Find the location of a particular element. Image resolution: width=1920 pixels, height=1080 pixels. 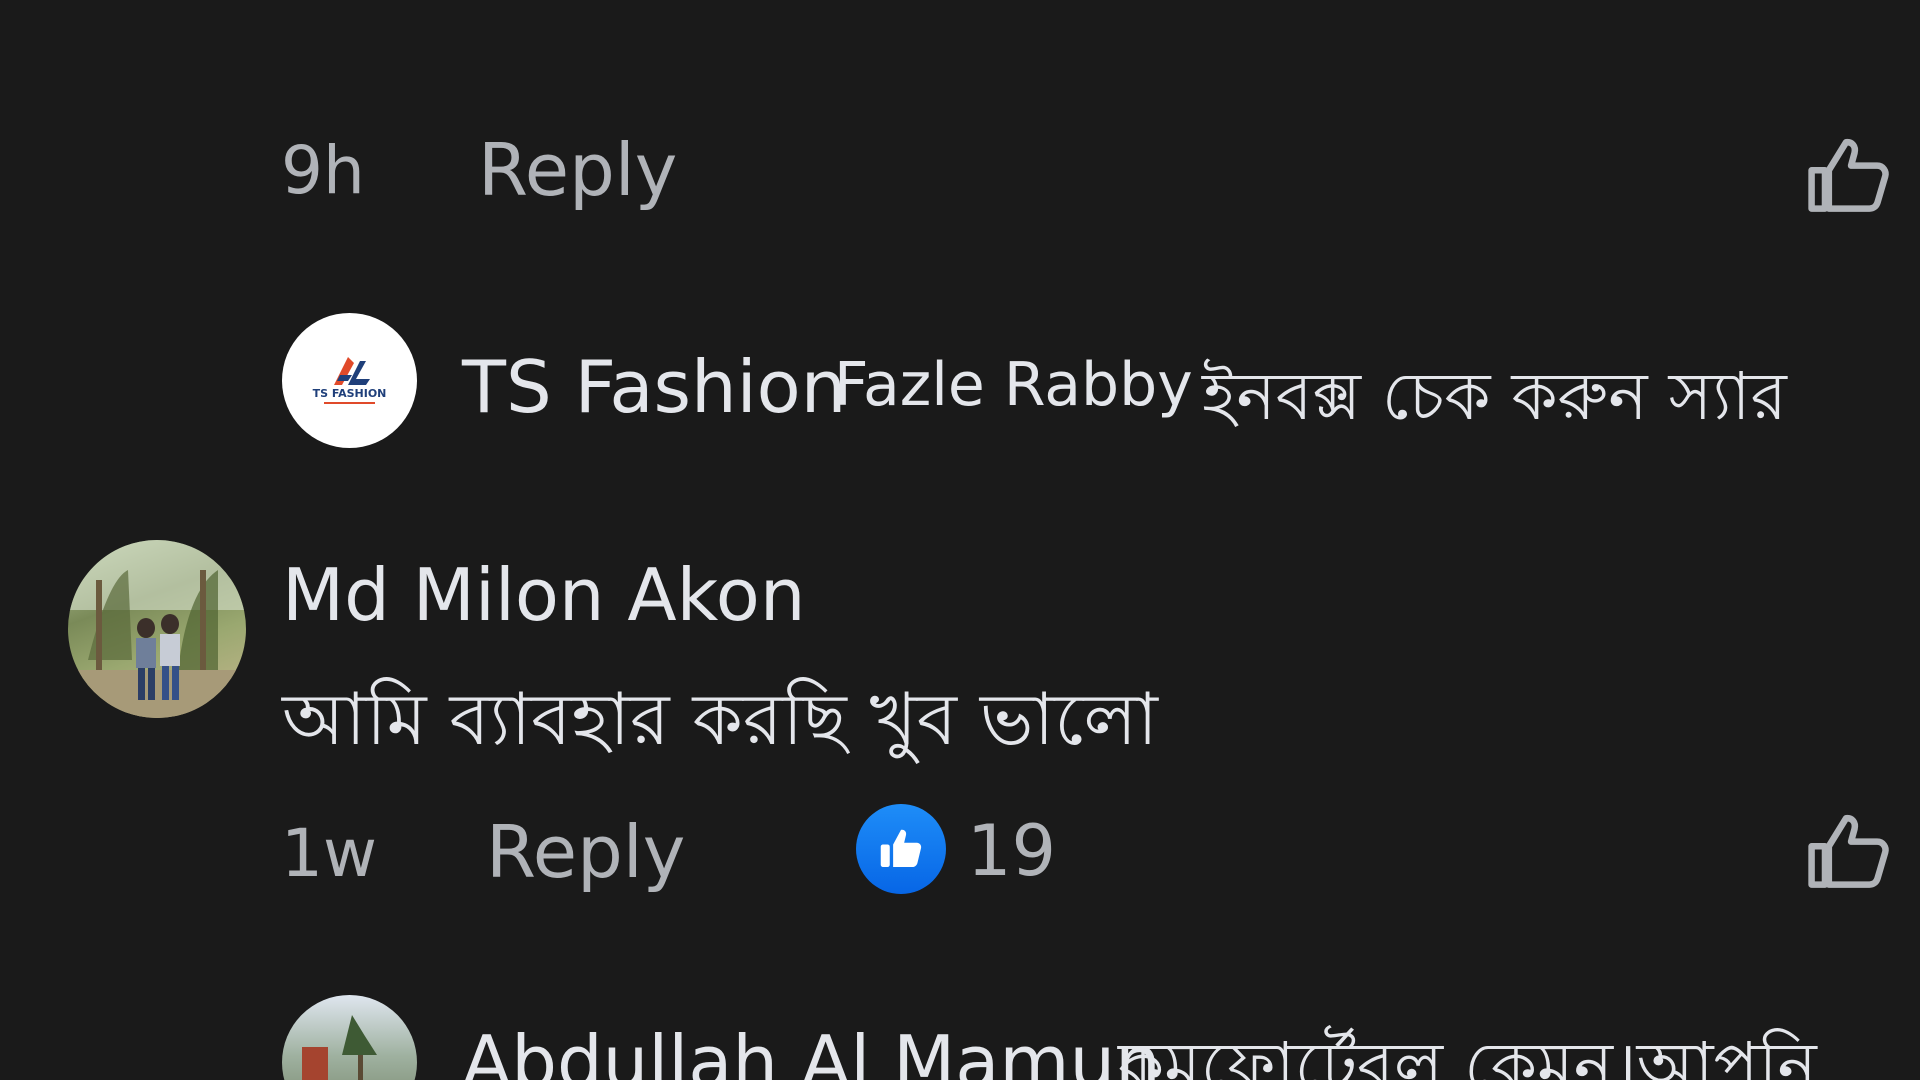

comment-author: Abdullah Al Mamun is located at coordinates (811, 1050).